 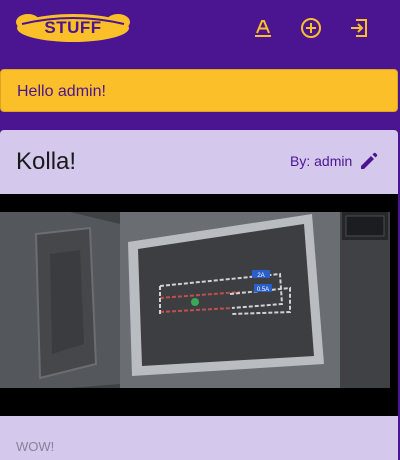 What do you see at coordinates (260, 276) in the screenshot?
I see `current-label-2a: 2A` at bounding box center [260, 276].